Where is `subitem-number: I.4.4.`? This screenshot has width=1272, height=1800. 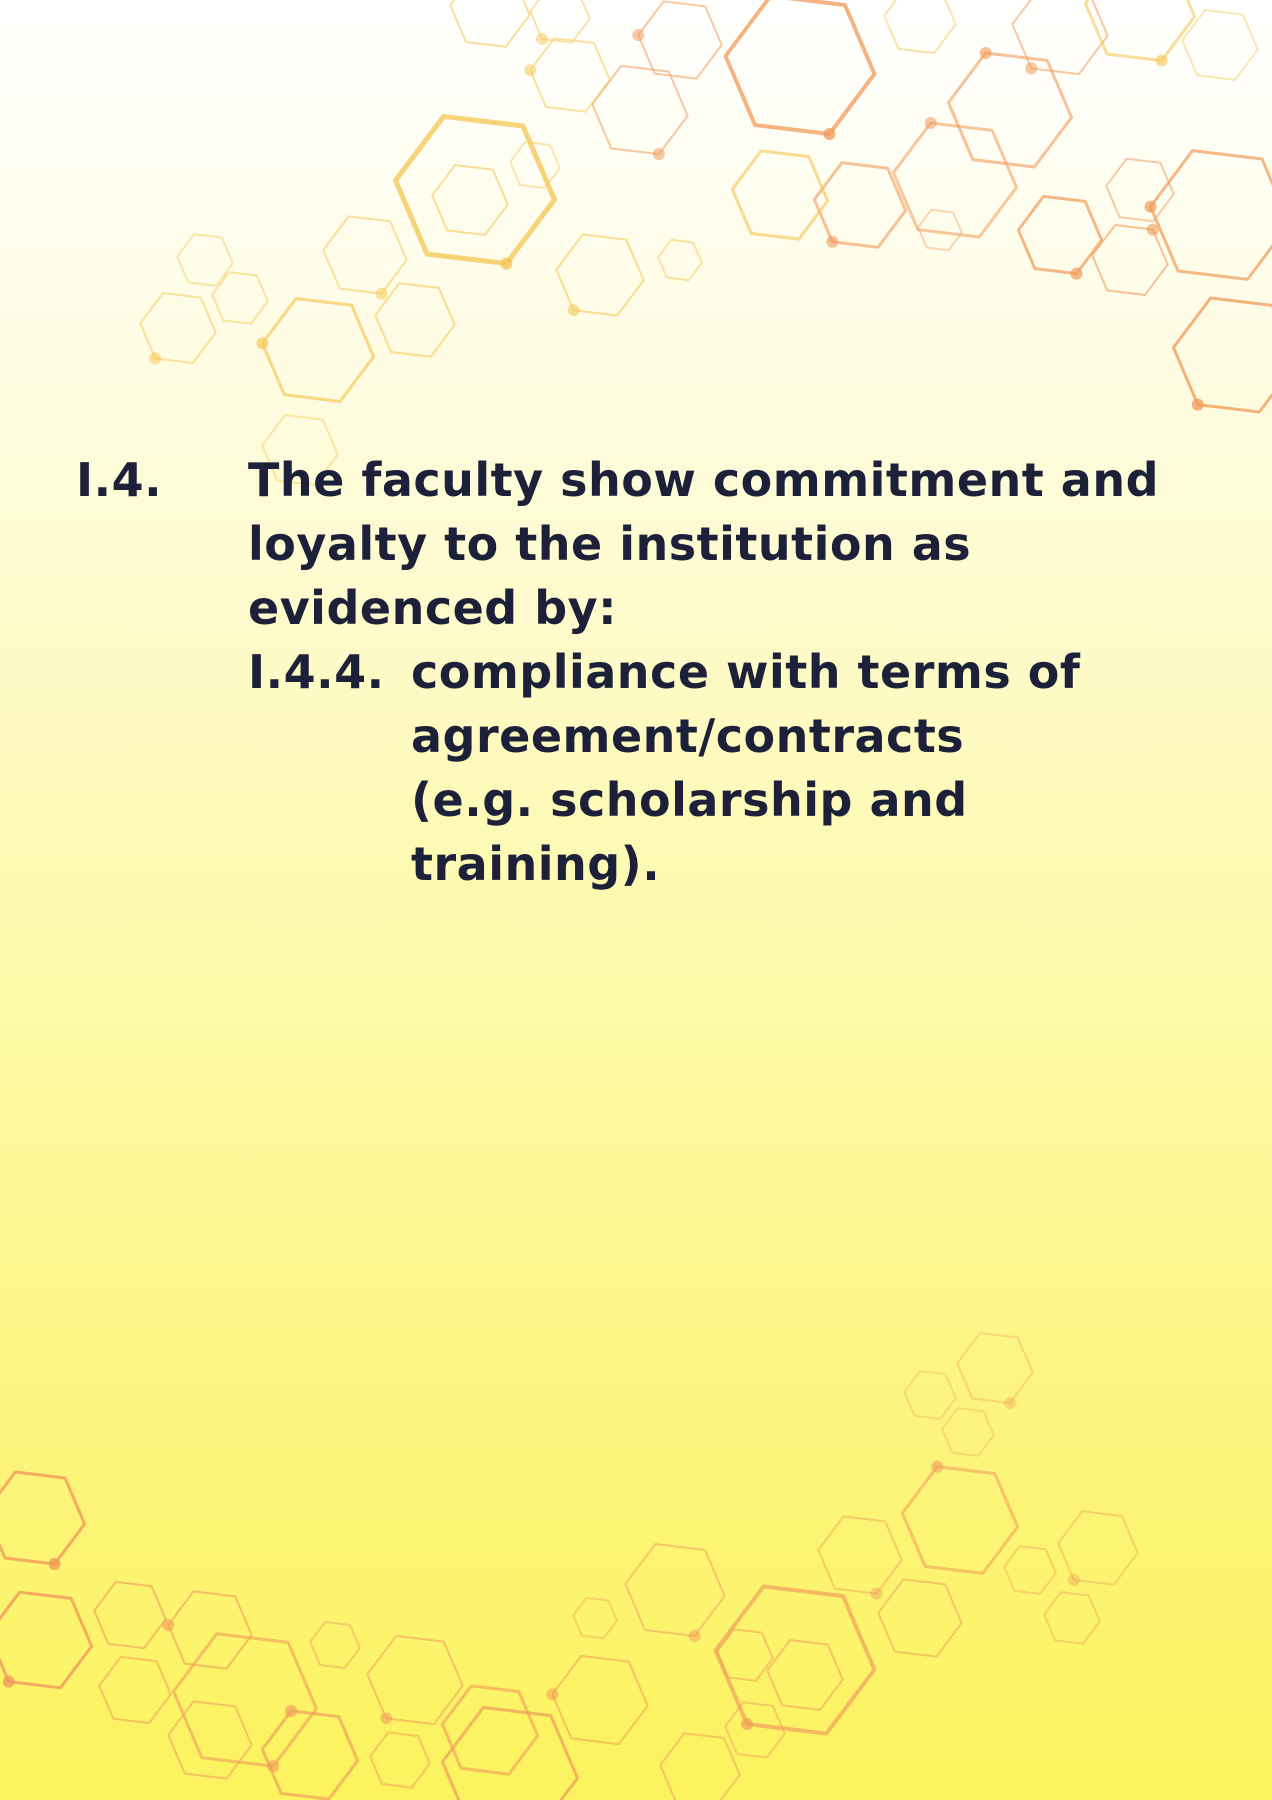 subitem-number: I.4.4. is located at coordinates (316, 672).